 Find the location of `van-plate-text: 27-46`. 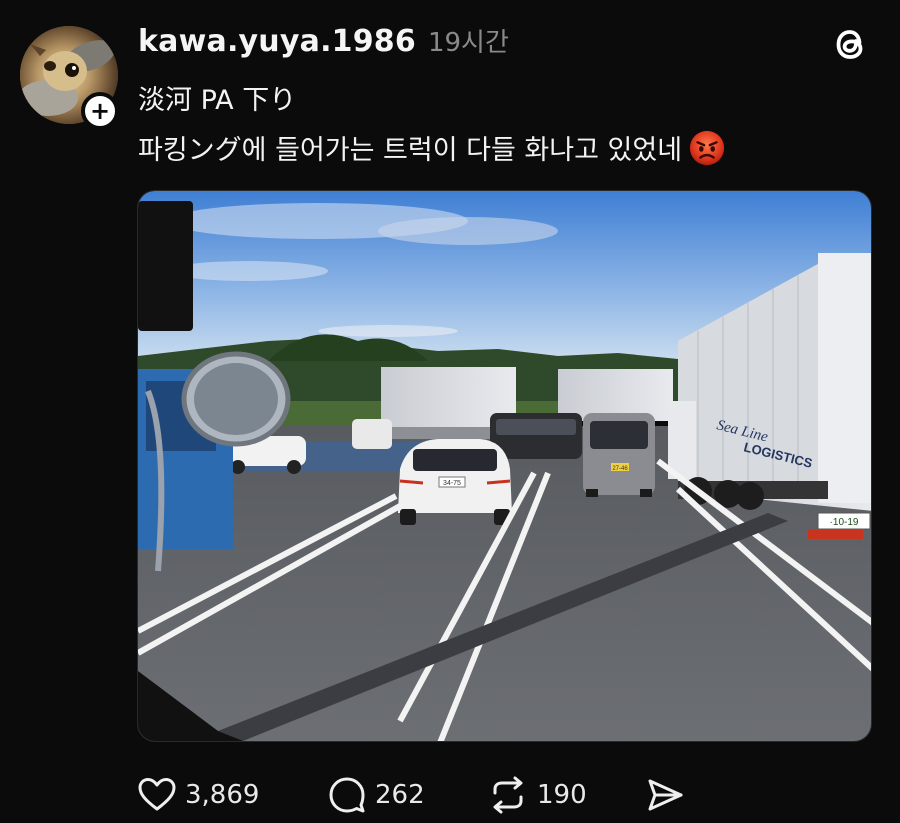

van-plate-text: 27-46 is located at coordinates (620, 469).